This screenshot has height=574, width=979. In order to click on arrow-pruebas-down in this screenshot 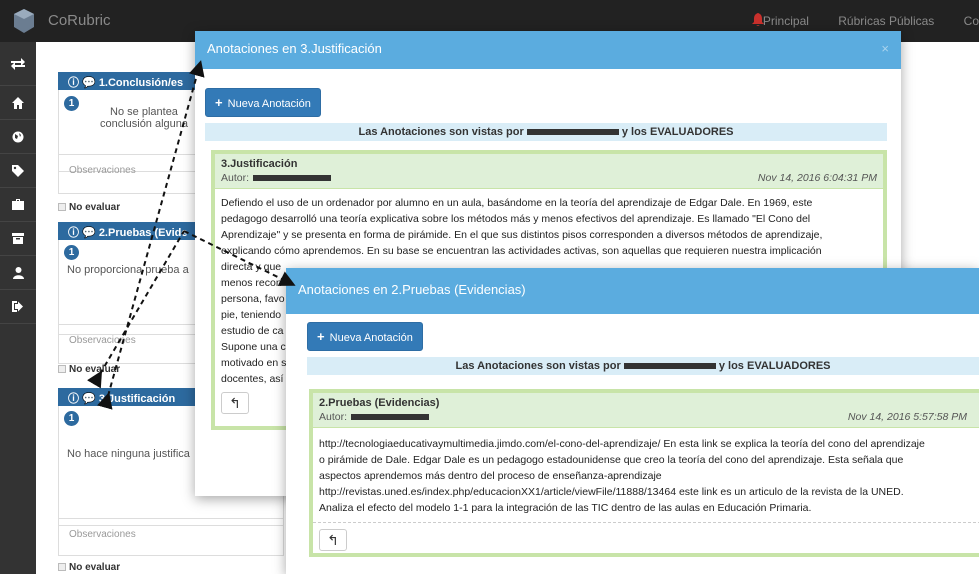, I will do `click(136, 309)`.